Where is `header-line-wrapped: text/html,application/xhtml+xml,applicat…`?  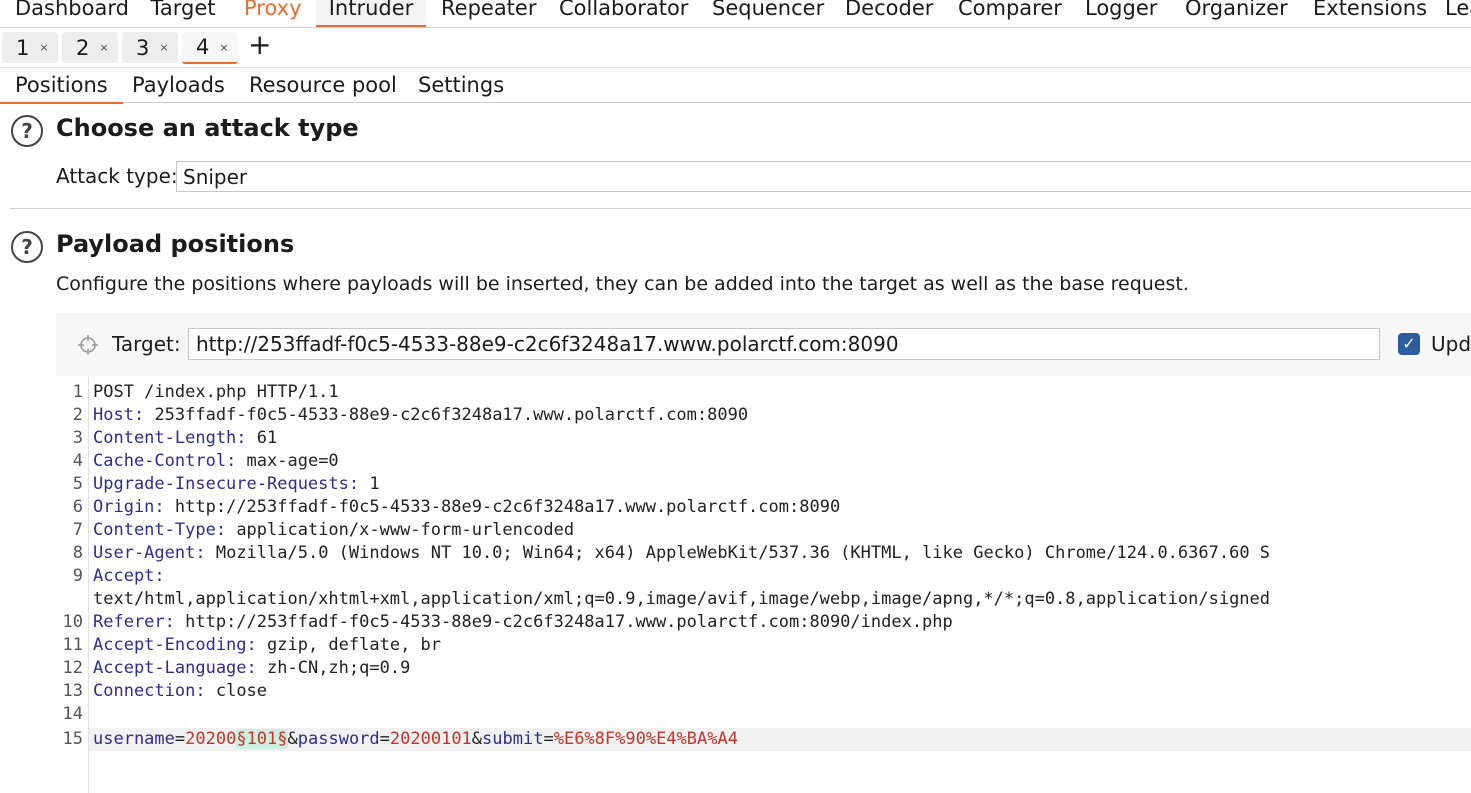 header-line-wrapped: text/html,application/xhtml+xml,applicat… is located at coordinates (681, 599).